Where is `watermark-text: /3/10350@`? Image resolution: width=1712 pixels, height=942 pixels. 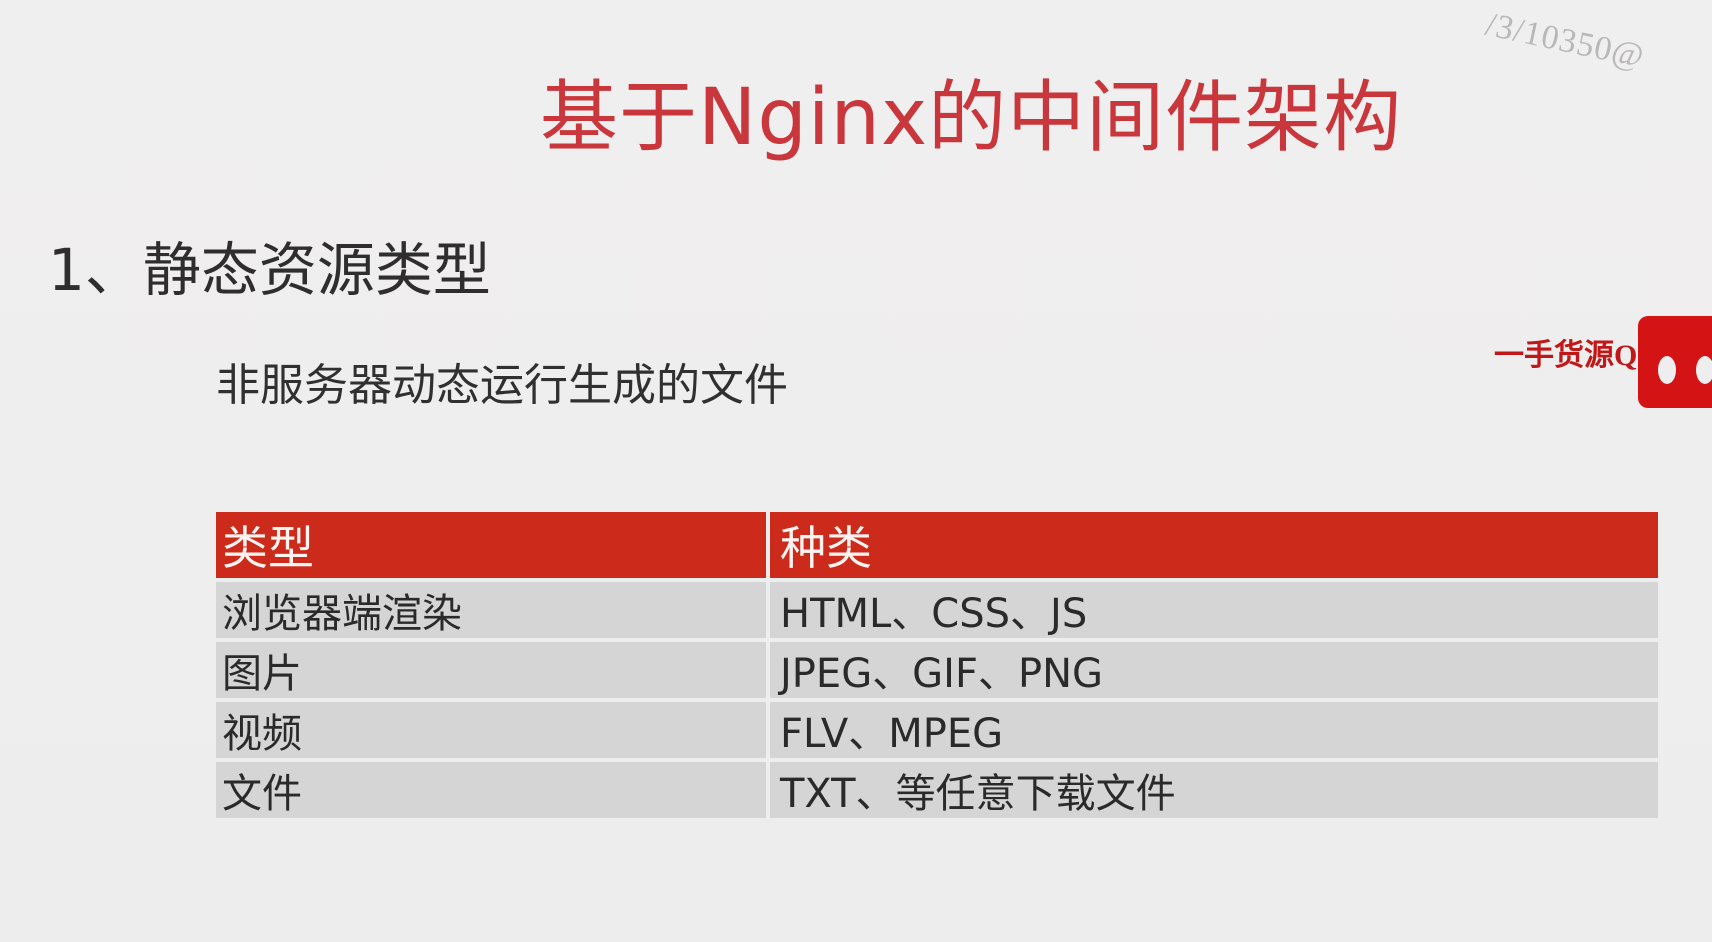
watermark-text: /3/10350@ is located at coordinates (1565, 41).